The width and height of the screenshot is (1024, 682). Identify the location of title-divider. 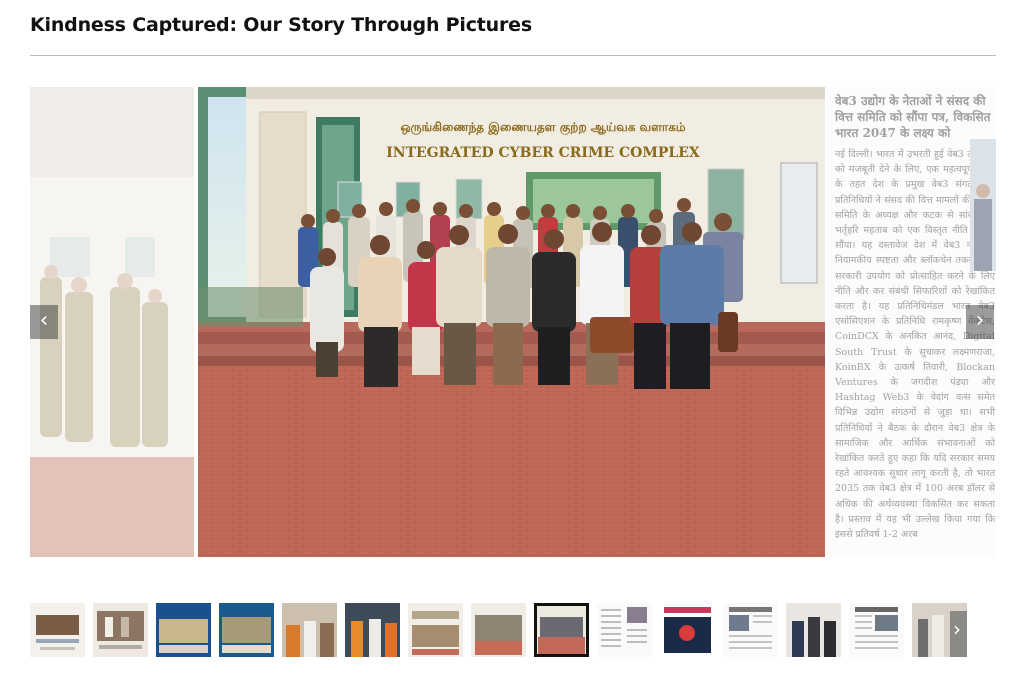
(513, 55).